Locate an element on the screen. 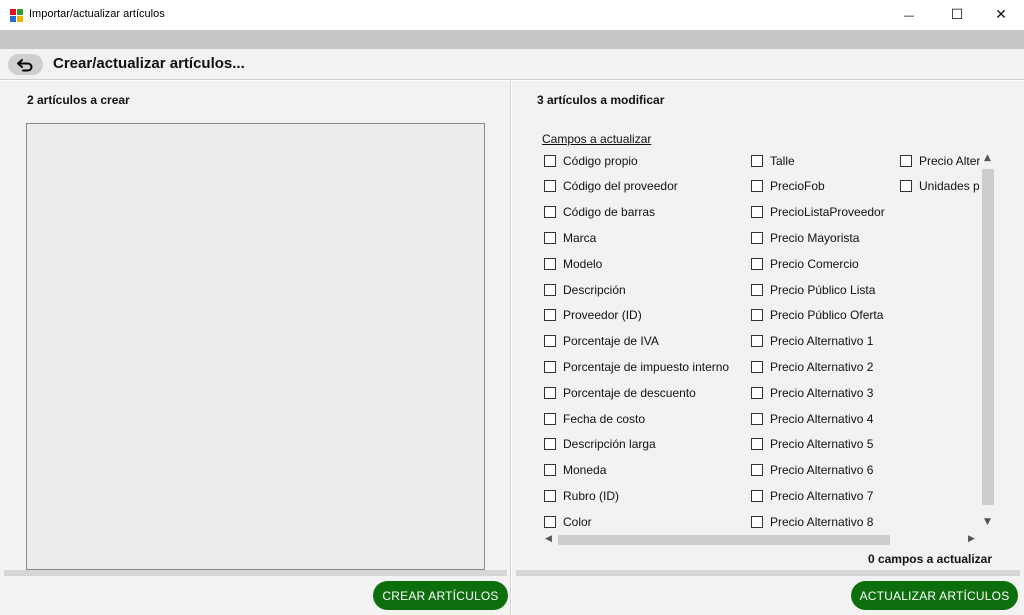  update-panel-divider is located at coordinates (768, 573).